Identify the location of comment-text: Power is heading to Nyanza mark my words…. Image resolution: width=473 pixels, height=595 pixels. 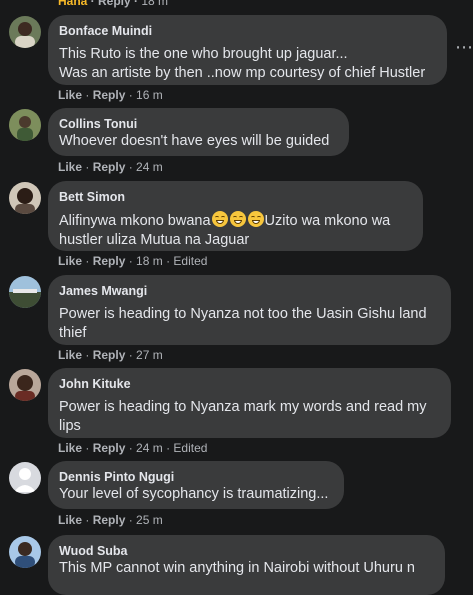
(243, 416).